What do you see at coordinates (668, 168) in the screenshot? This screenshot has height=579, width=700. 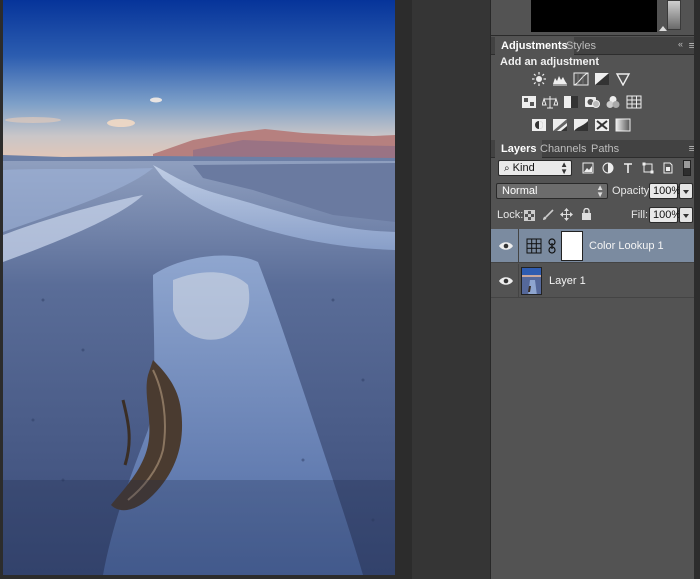 I see `filter-smart-object-icon` at bounding box center [668, 168].